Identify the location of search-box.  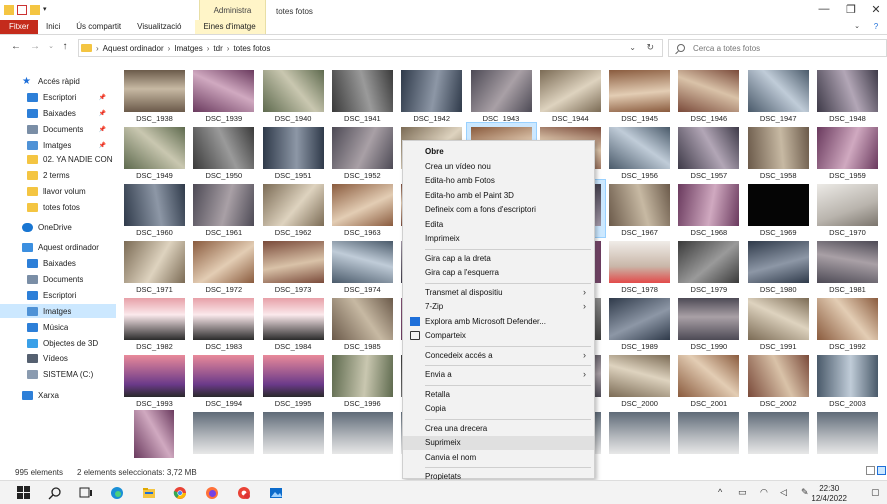
(777, 48).